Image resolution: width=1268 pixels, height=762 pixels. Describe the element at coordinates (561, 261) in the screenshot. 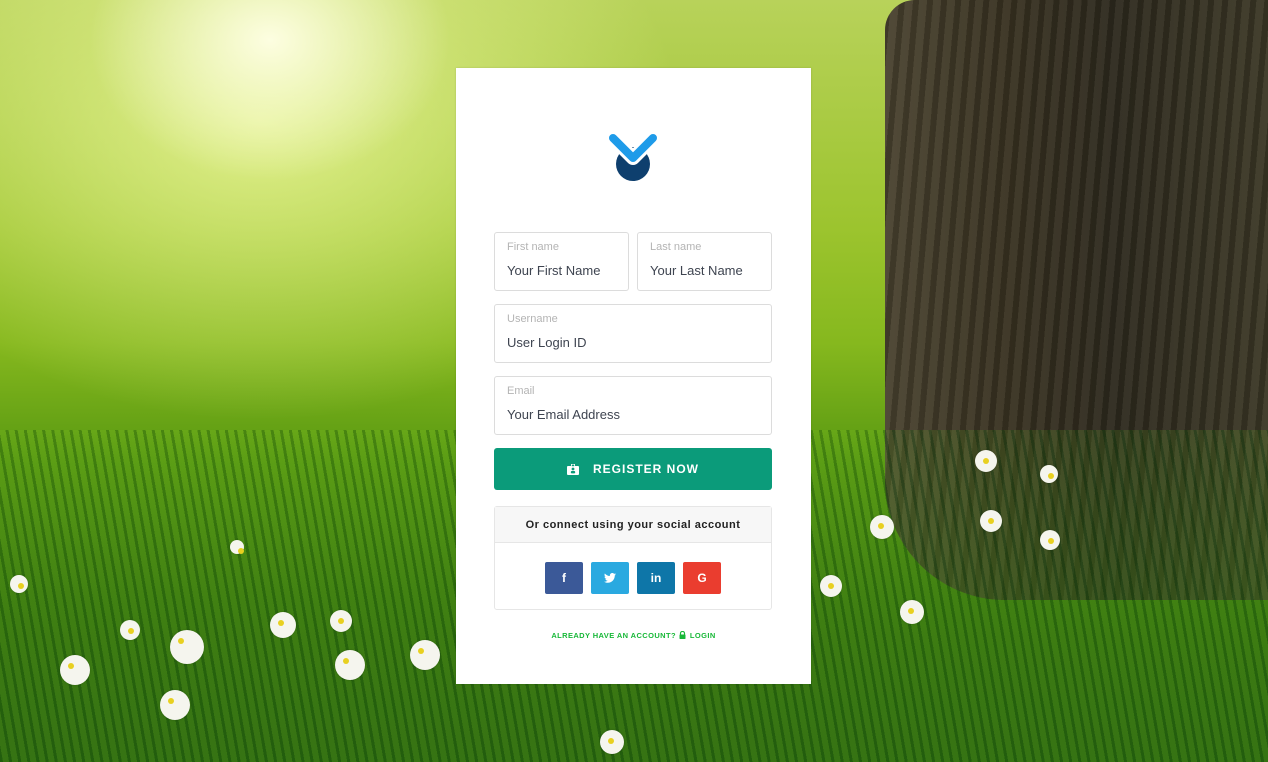

I see `first-name-field: First name` at that location.